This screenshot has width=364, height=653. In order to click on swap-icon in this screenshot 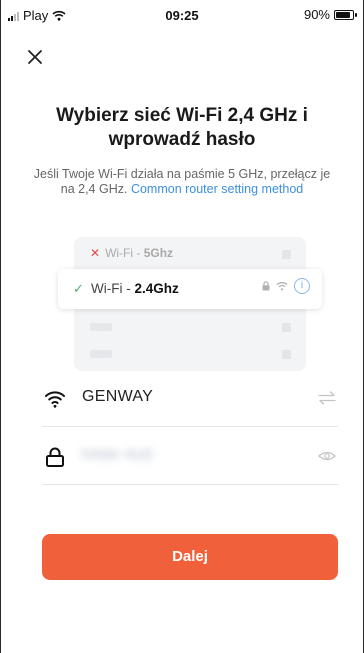, I will do `click(327, 398)`.